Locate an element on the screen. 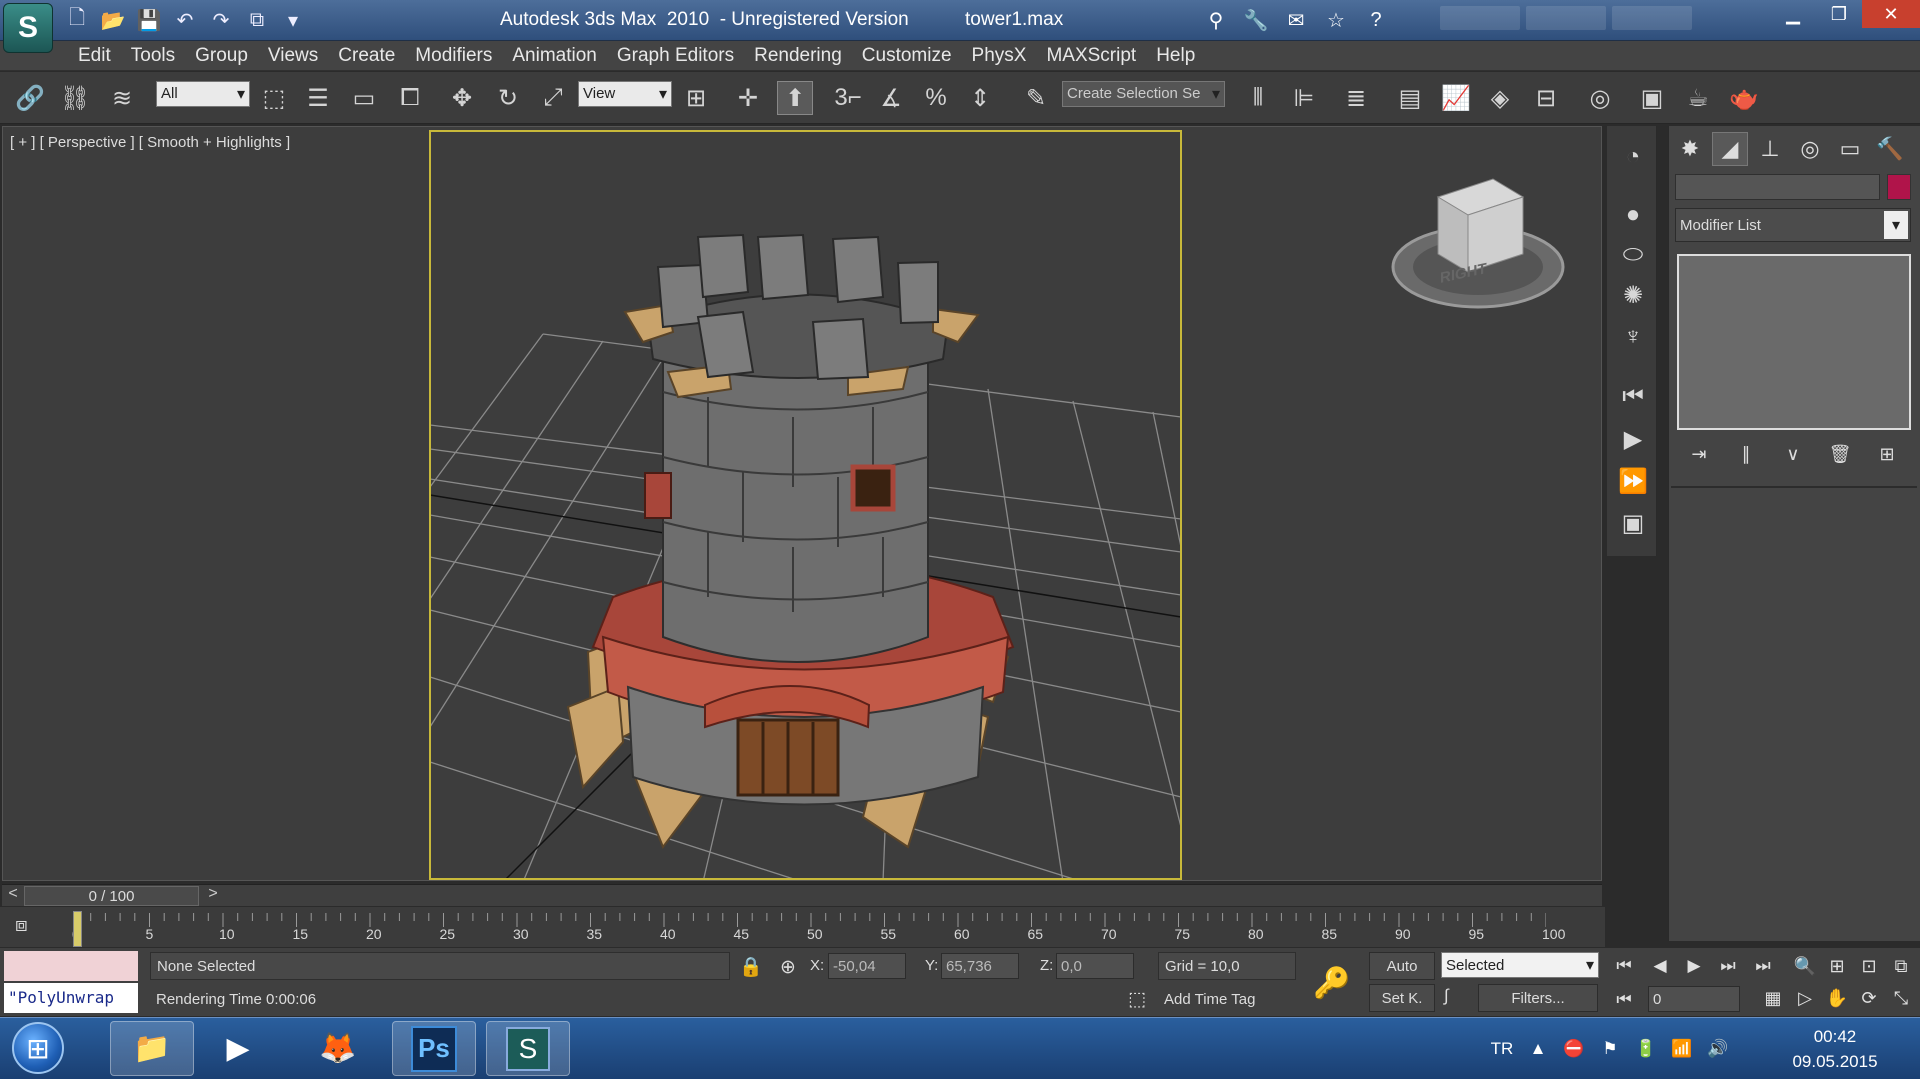 Image resolution: width=1920 pixels, height=1079 pixels. restore-icon: ❐ is located at coordinates (1839, 14).